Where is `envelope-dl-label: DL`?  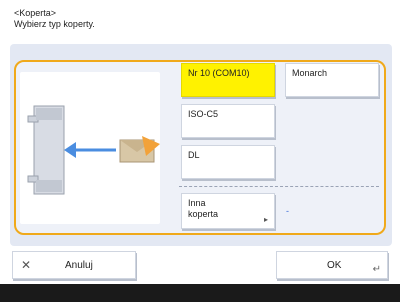
envelope-dl-label: DL is located at coordinates (194, 155).